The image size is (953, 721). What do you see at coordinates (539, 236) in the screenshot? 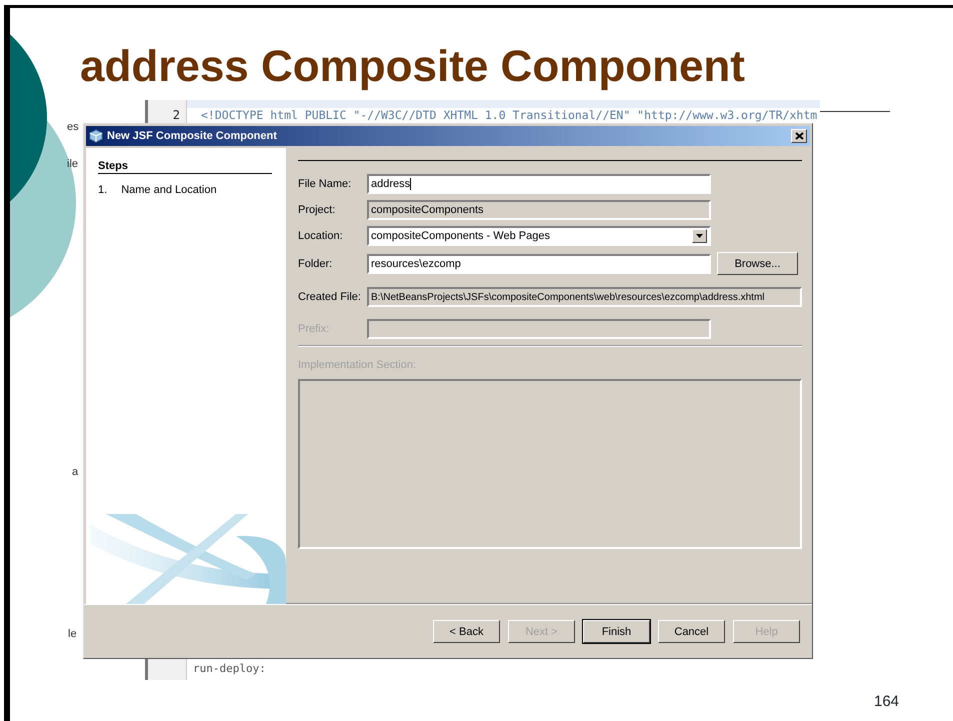
I see `location-dropdown: compositeComponents - Web Pages` at bounding box center [539, 236].